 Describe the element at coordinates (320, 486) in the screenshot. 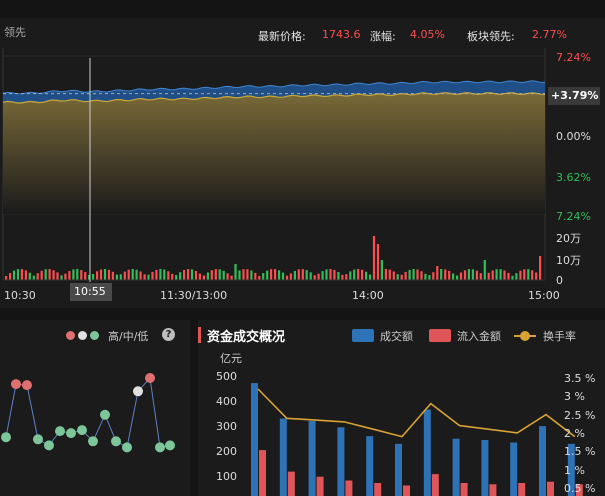

I see `inflow-bar` at that location.